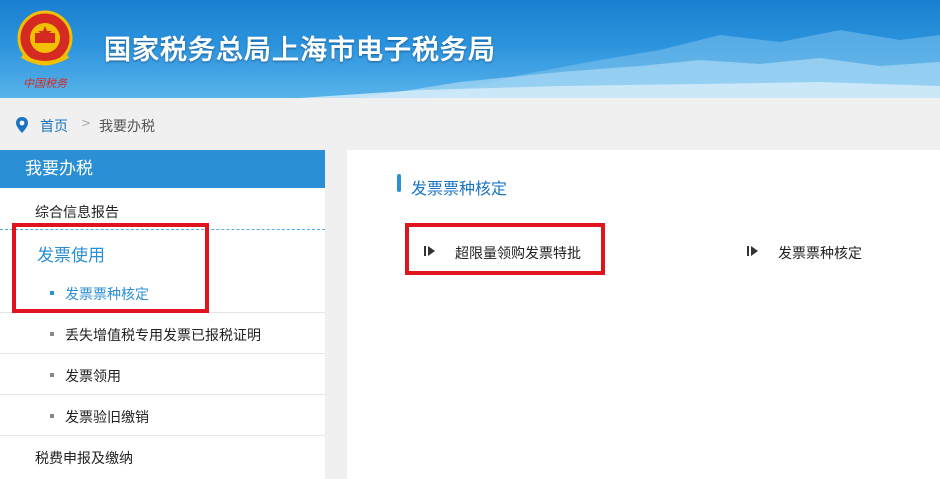 The image size is (940, 479). I want to click on highlight-box-link, so click(505, 249).